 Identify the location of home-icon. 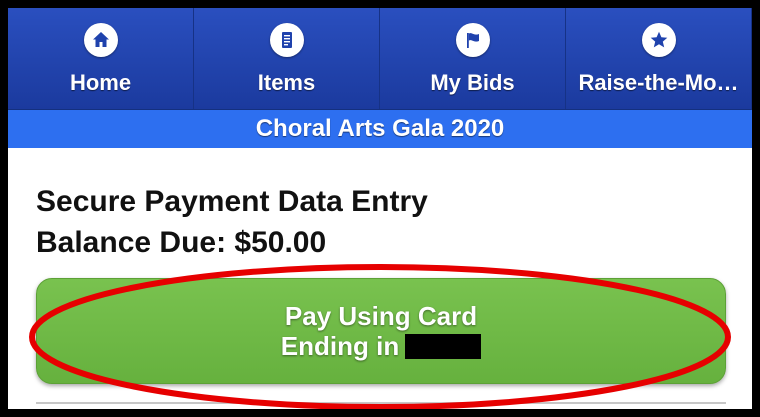
(100, 40).